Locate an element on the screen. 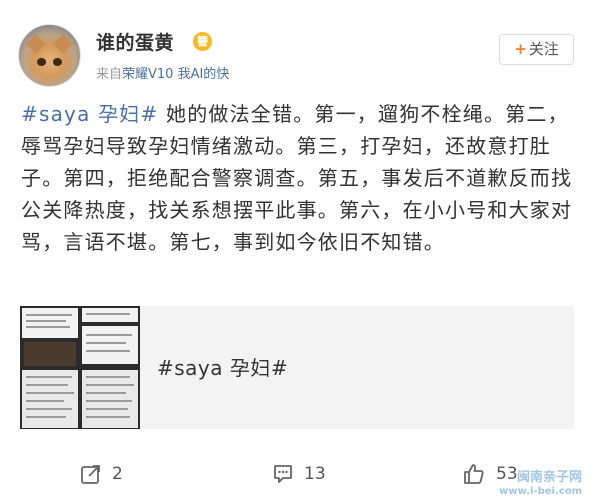 The height and width of the screenshot is (502, 592). thumb-column-right is located at coordinates (110, 367).